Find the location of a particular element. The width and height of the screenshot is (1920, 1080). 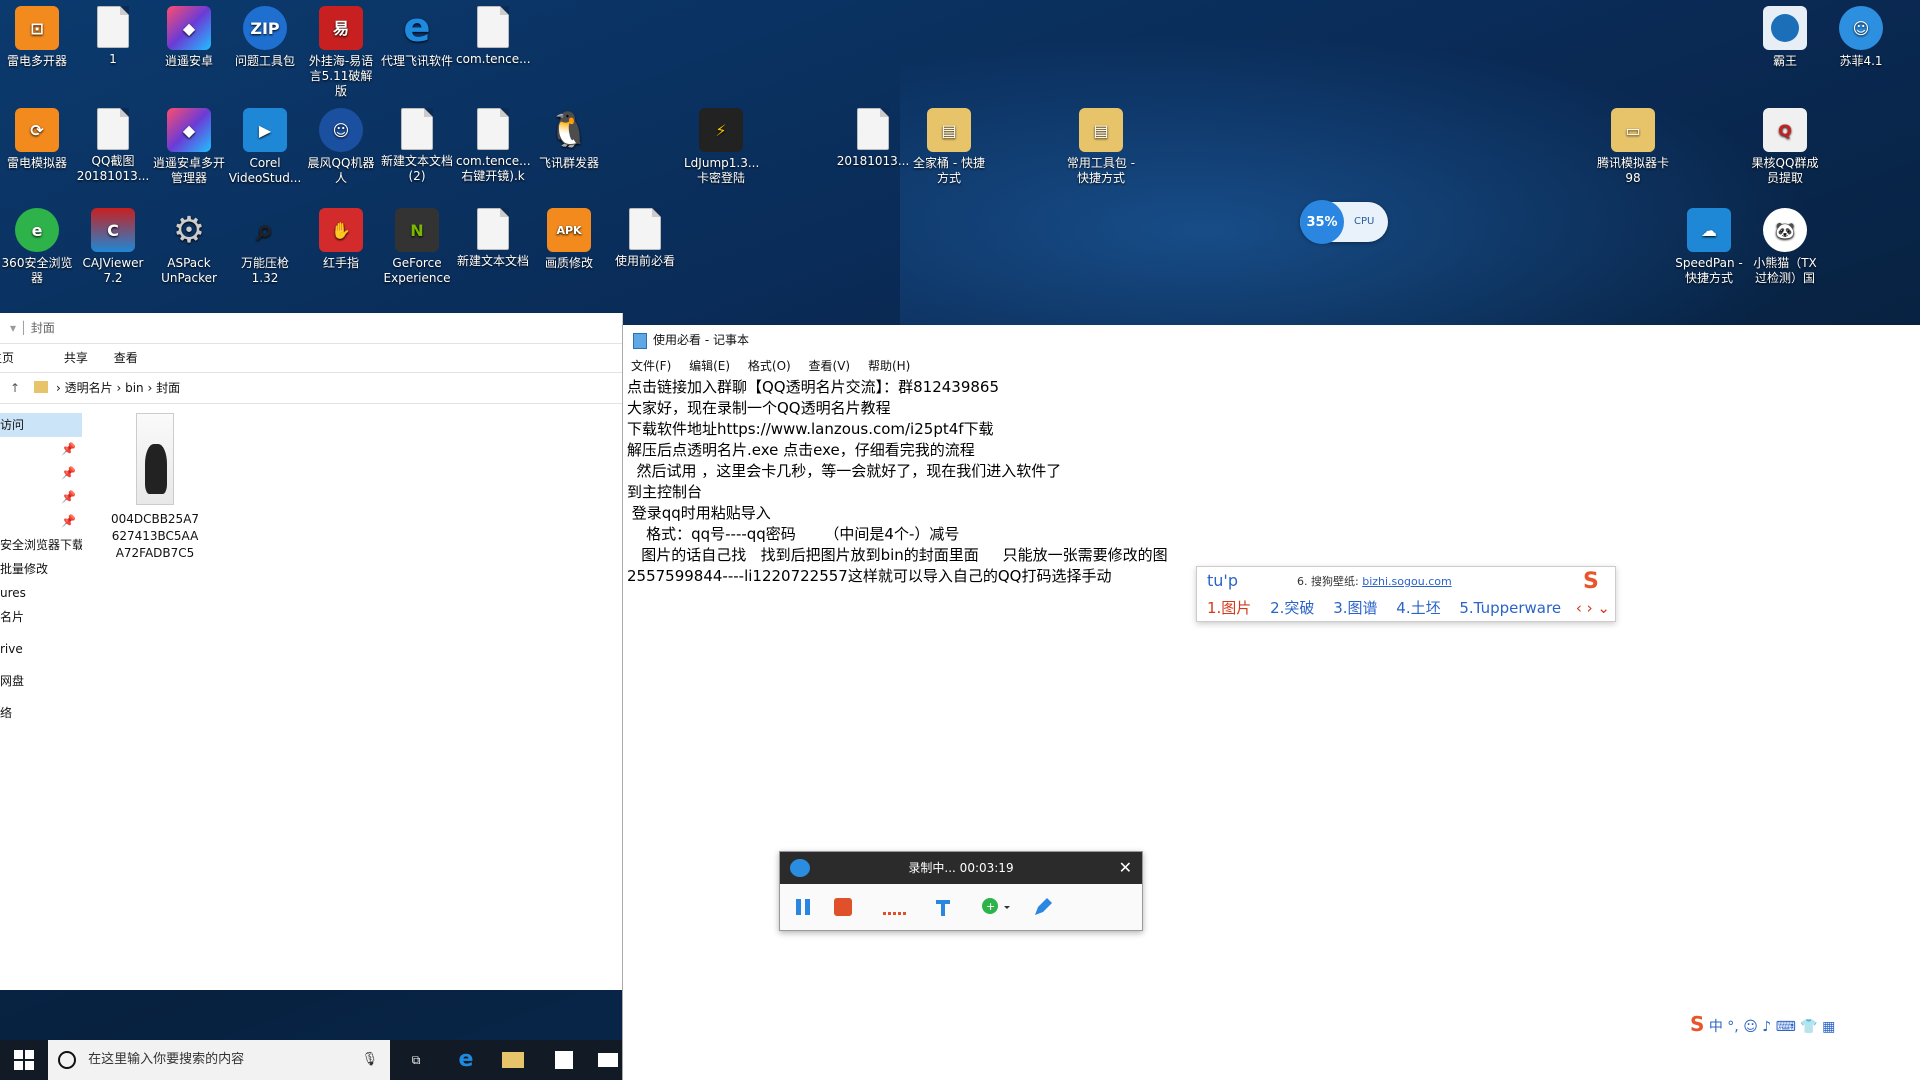

stop-icon is located at coordinates (843, 907).